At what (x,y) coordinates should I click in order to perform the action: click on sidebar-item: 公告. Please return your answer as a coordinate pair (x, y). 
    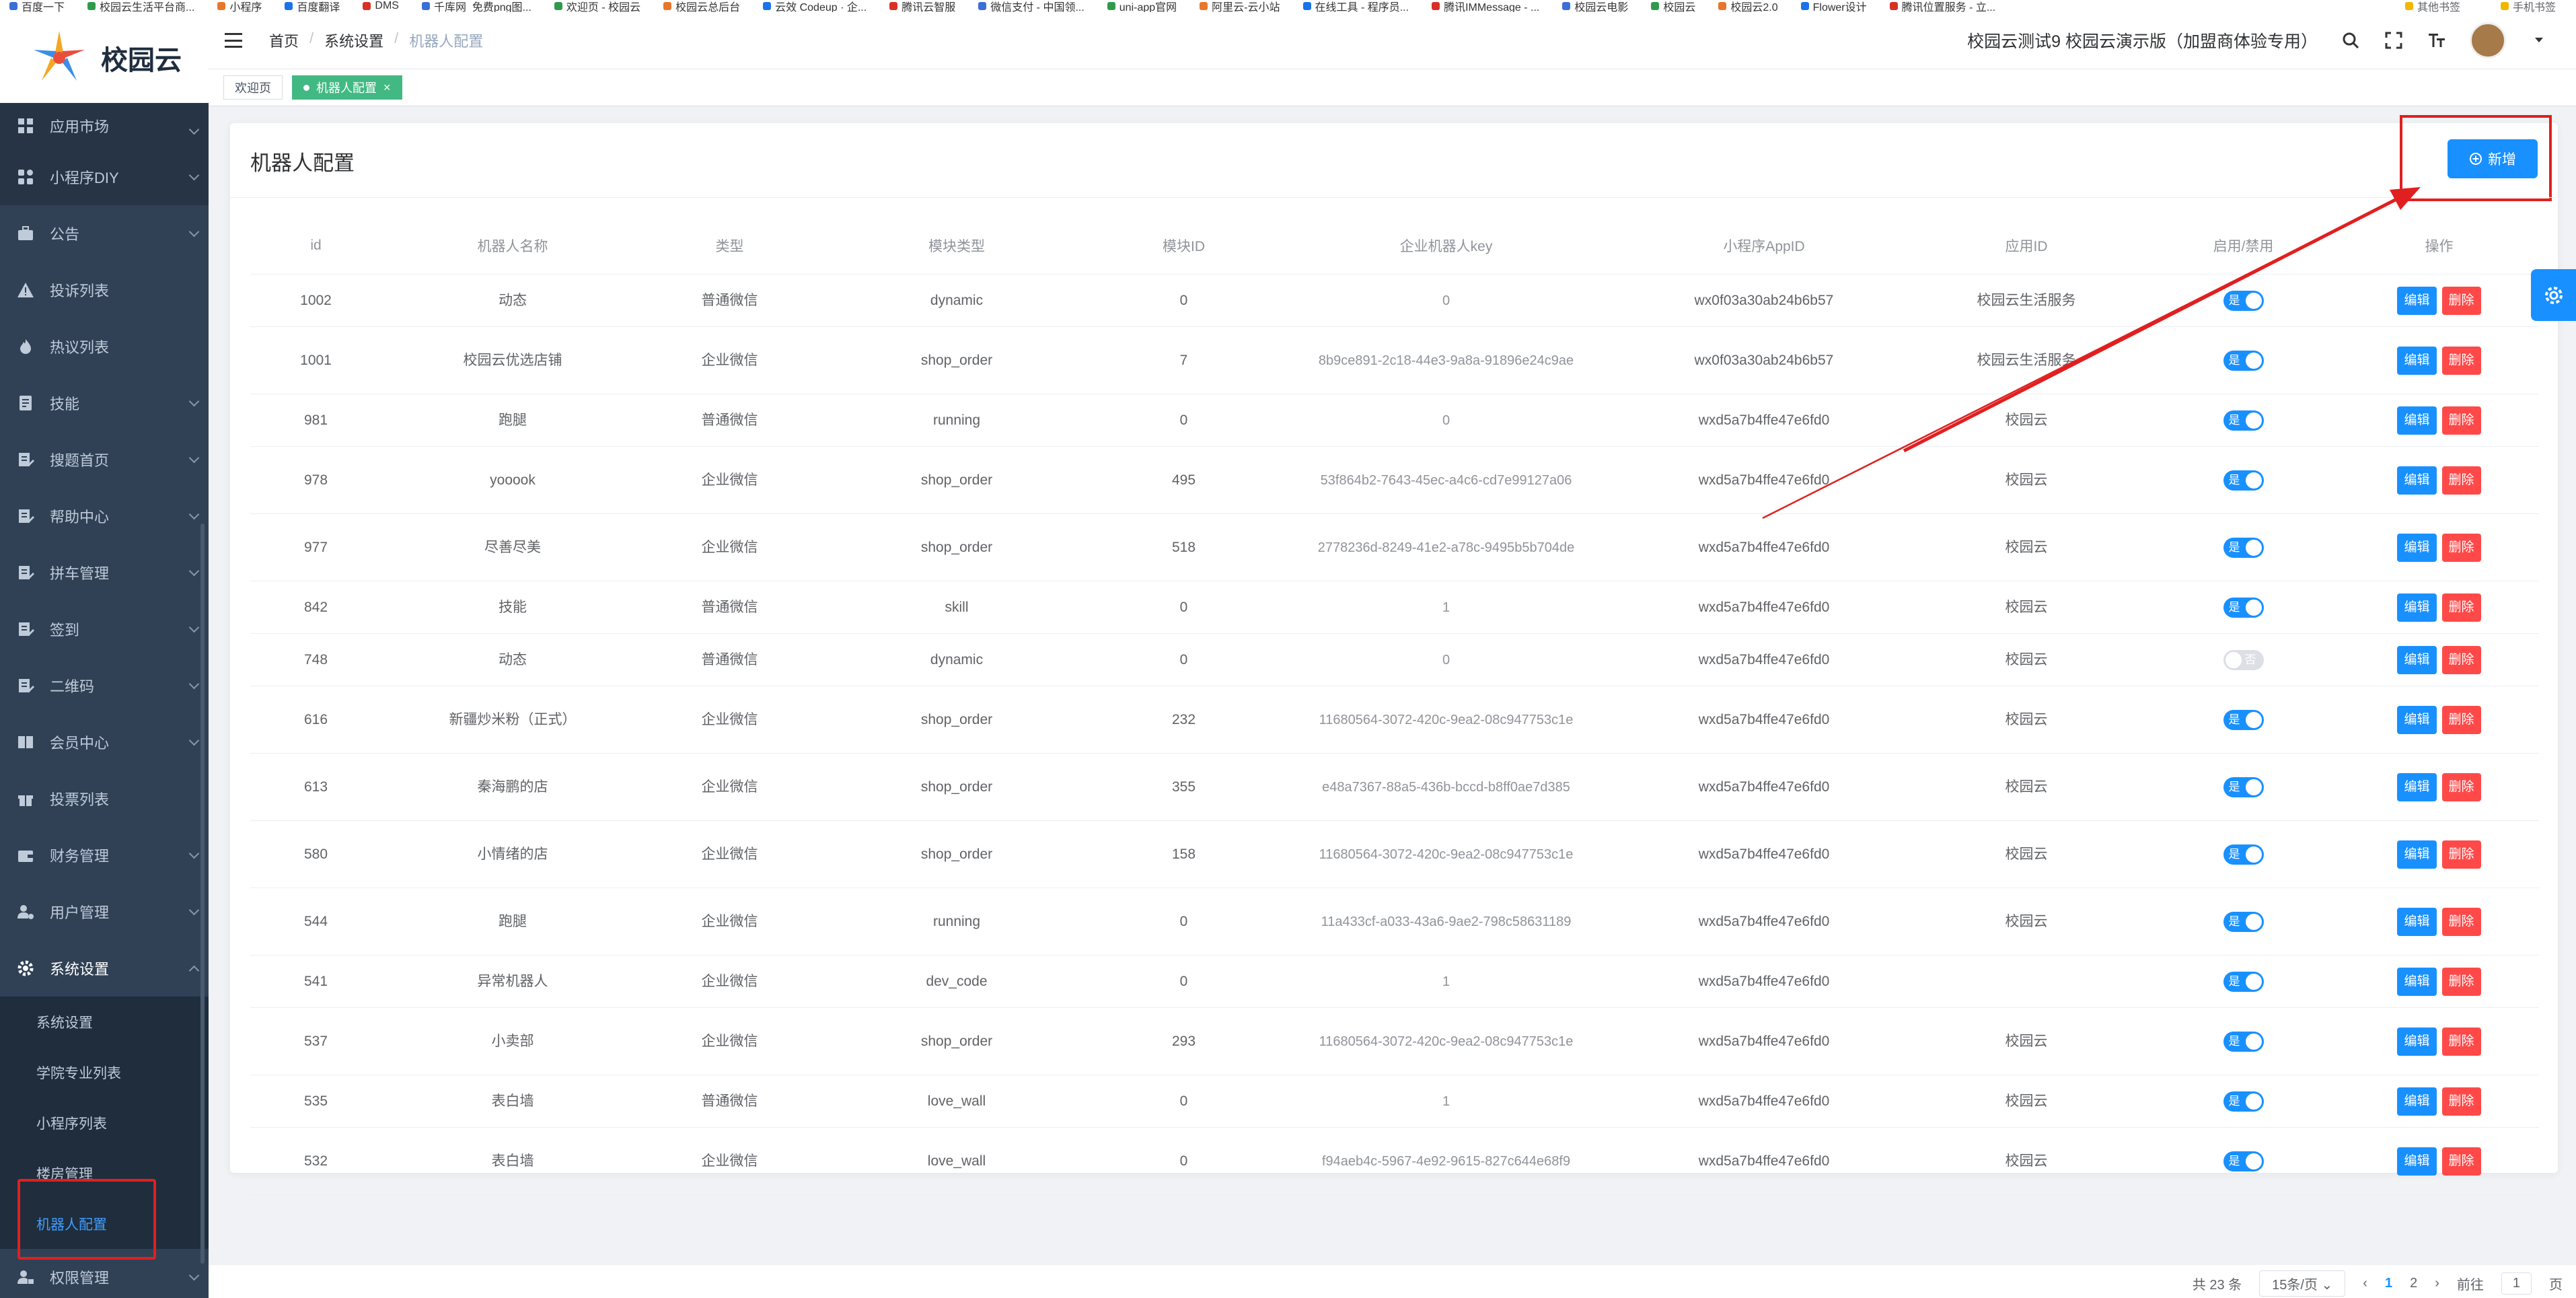
    Looking at the image, I should click on (104, 233).